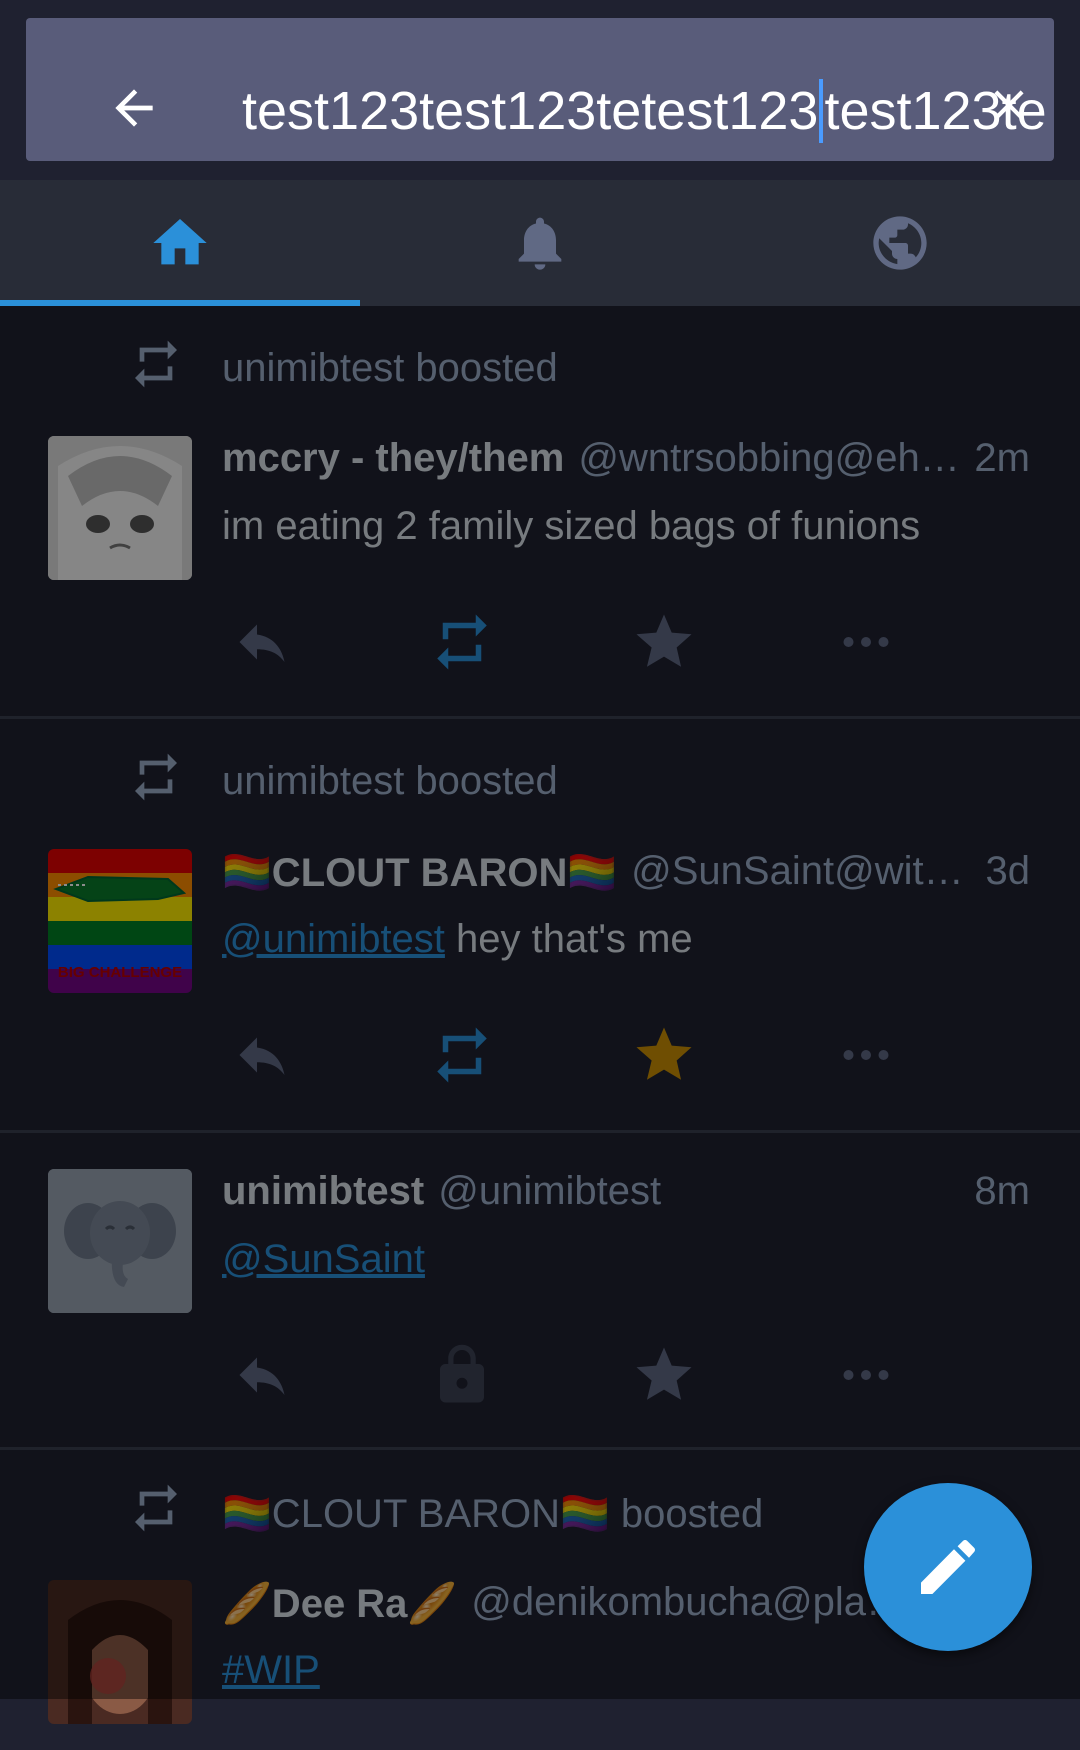  I want to click on status-content: #WIP, so click(631, 1670).